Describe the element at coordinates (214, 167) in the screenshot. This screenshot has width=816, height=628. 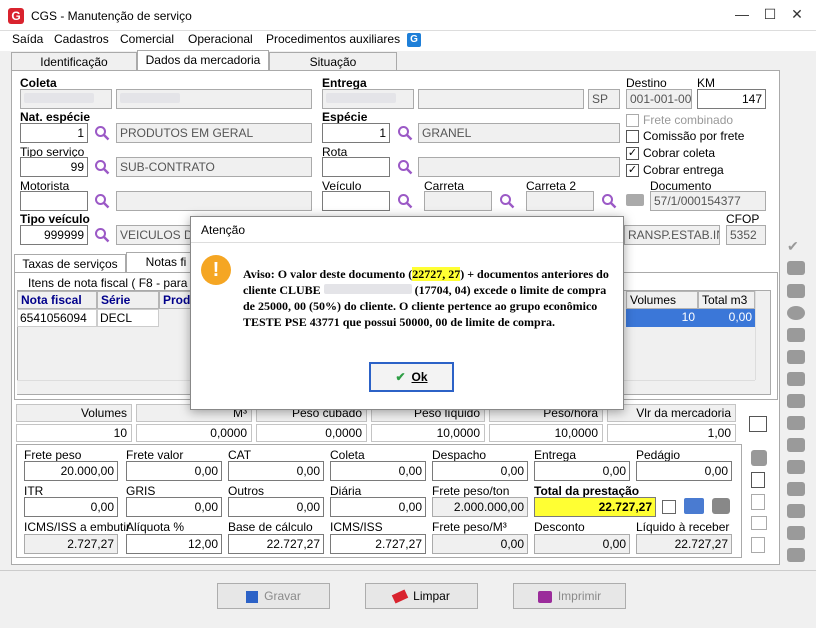
I see `tipo-servico-desc-field: SUB-CONTRATO` at that location.